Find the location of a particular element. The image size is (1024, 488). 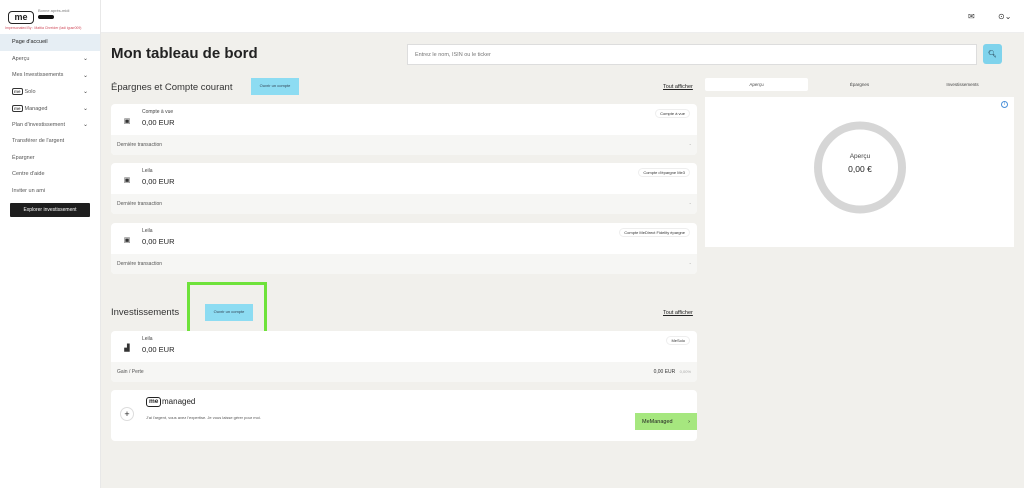

mail-icon: ✉ is located at coordinates (971, 16).